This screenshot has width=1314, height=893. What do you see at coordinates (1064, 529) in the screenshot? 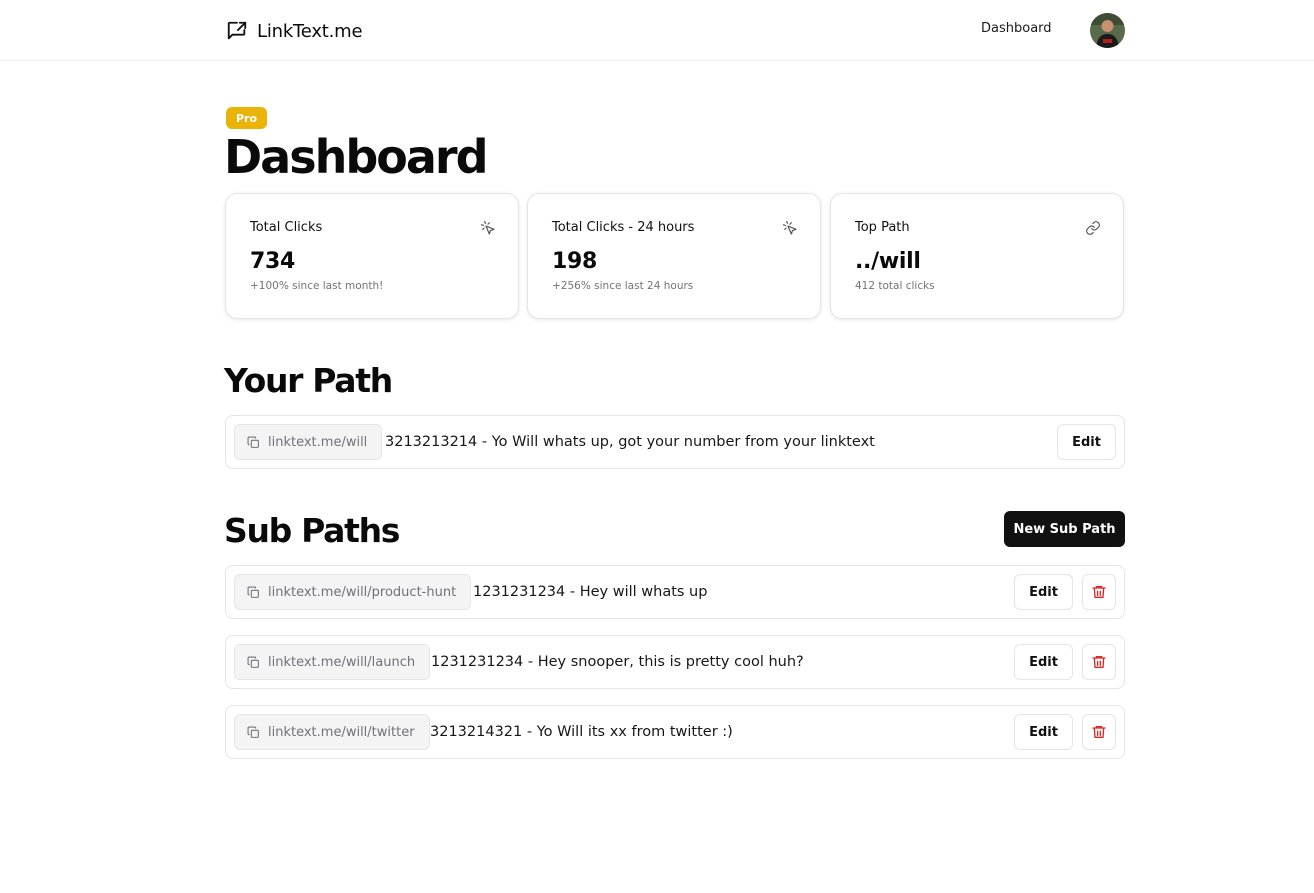
I see `new-sub-path-button: New Sub Path` at bounding box center [1064, 529].